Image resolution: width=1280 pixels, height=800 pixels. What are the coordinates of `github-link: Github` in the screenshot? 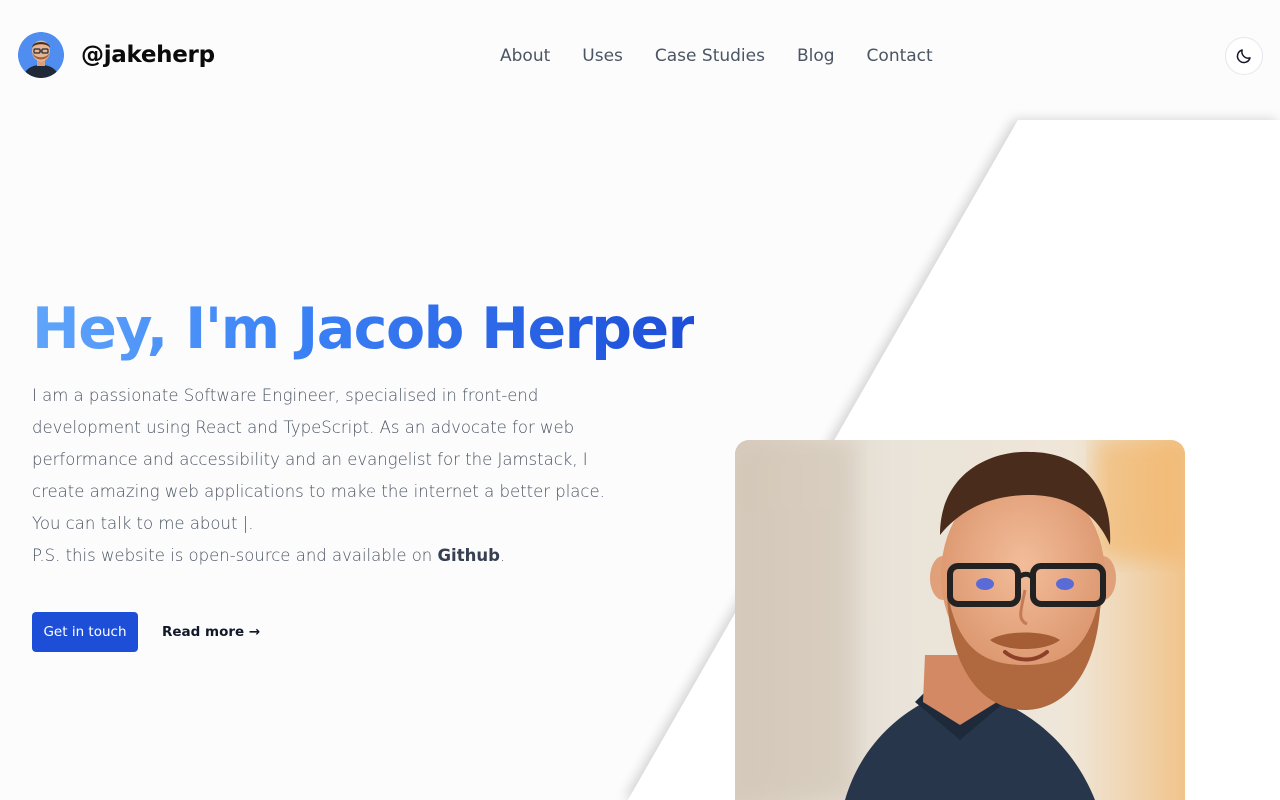 It's located at (469, 555).